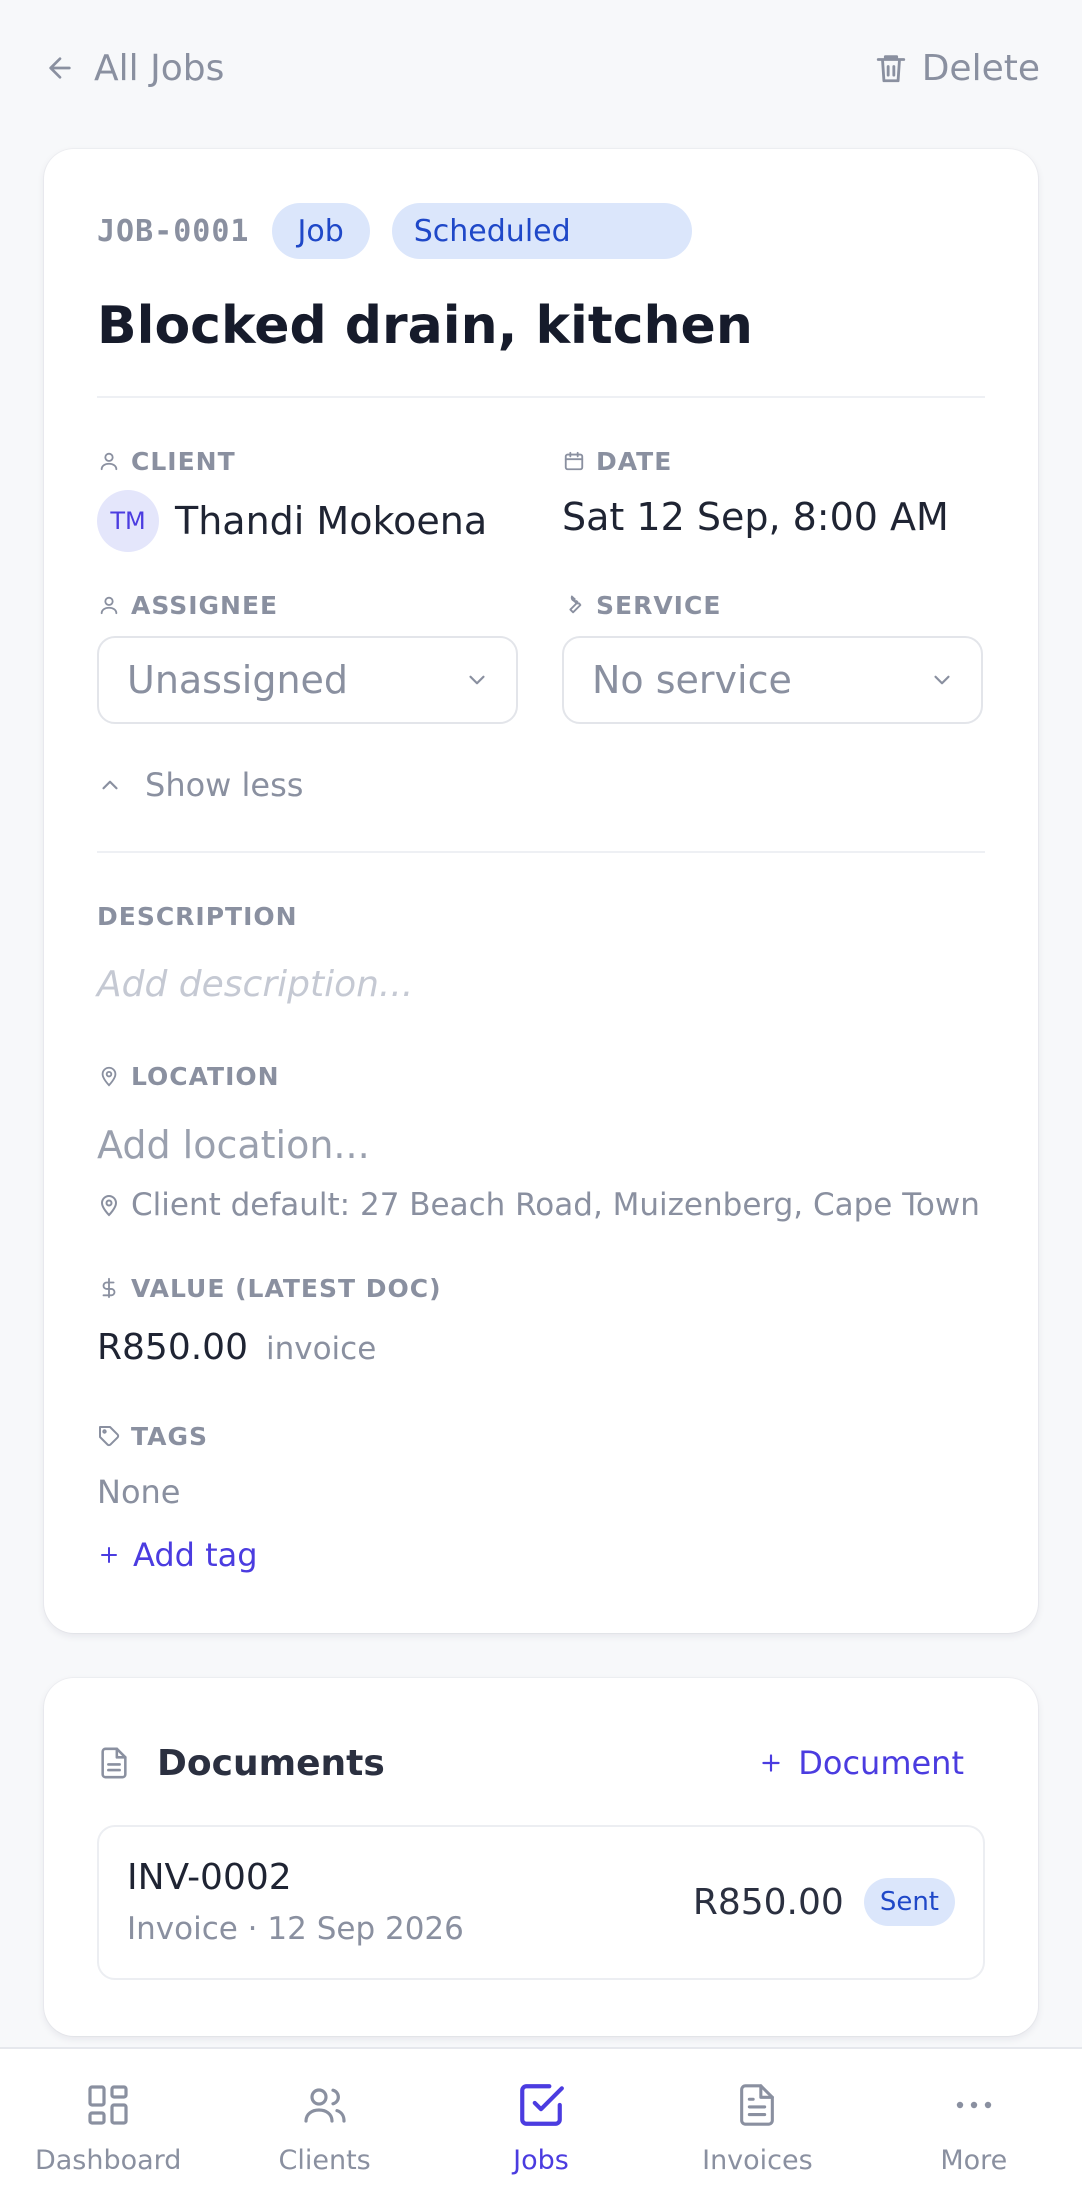 The image size is (1082, 2202). Describe the element at coordinates (108, 2105) in the screenshot. I see `dashboard-grid-icon` at that location.